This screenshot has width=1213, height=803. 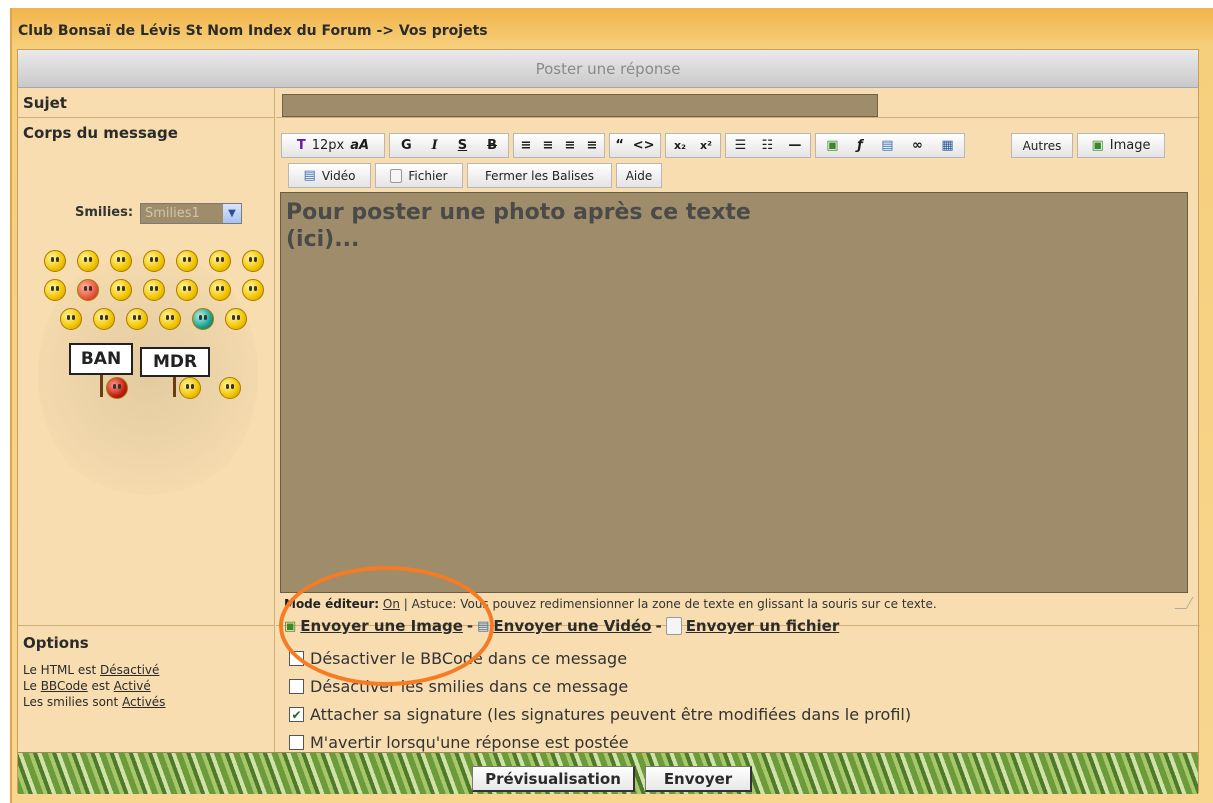 What do you see at coordinates (101, 386) in the screenshot?
I see `ban-sign-pole` at bounding box center [101, 386].